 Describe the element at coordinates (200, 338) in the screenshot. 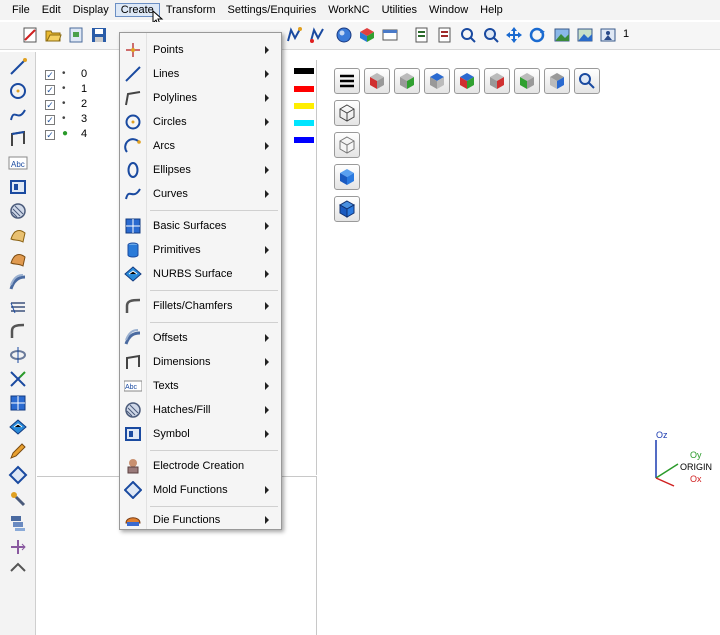

I see `menu-item-offsets: Offsets` at that location.